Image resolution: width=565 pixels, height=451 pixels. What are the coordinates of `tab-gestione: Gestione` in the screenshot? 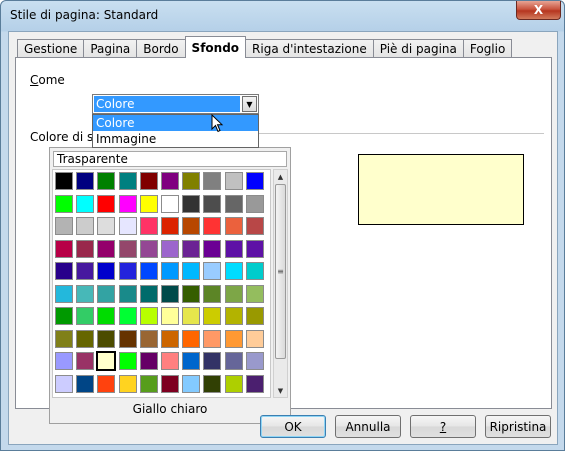 It's located at (51, 48).